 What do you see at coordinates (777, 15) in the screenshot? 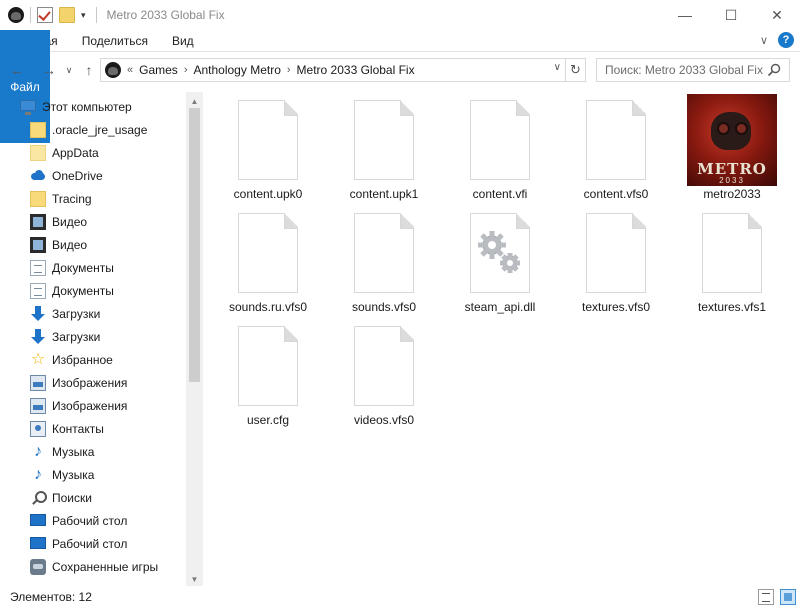
I see `close-button: ✕` at bounding box center [777, 15].